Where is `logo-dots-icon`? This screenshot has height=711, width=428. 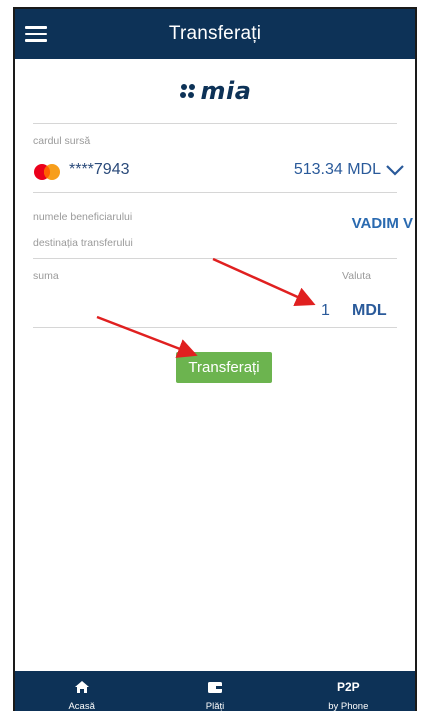
logo-dots-icon is located at coordinates (187, 91).